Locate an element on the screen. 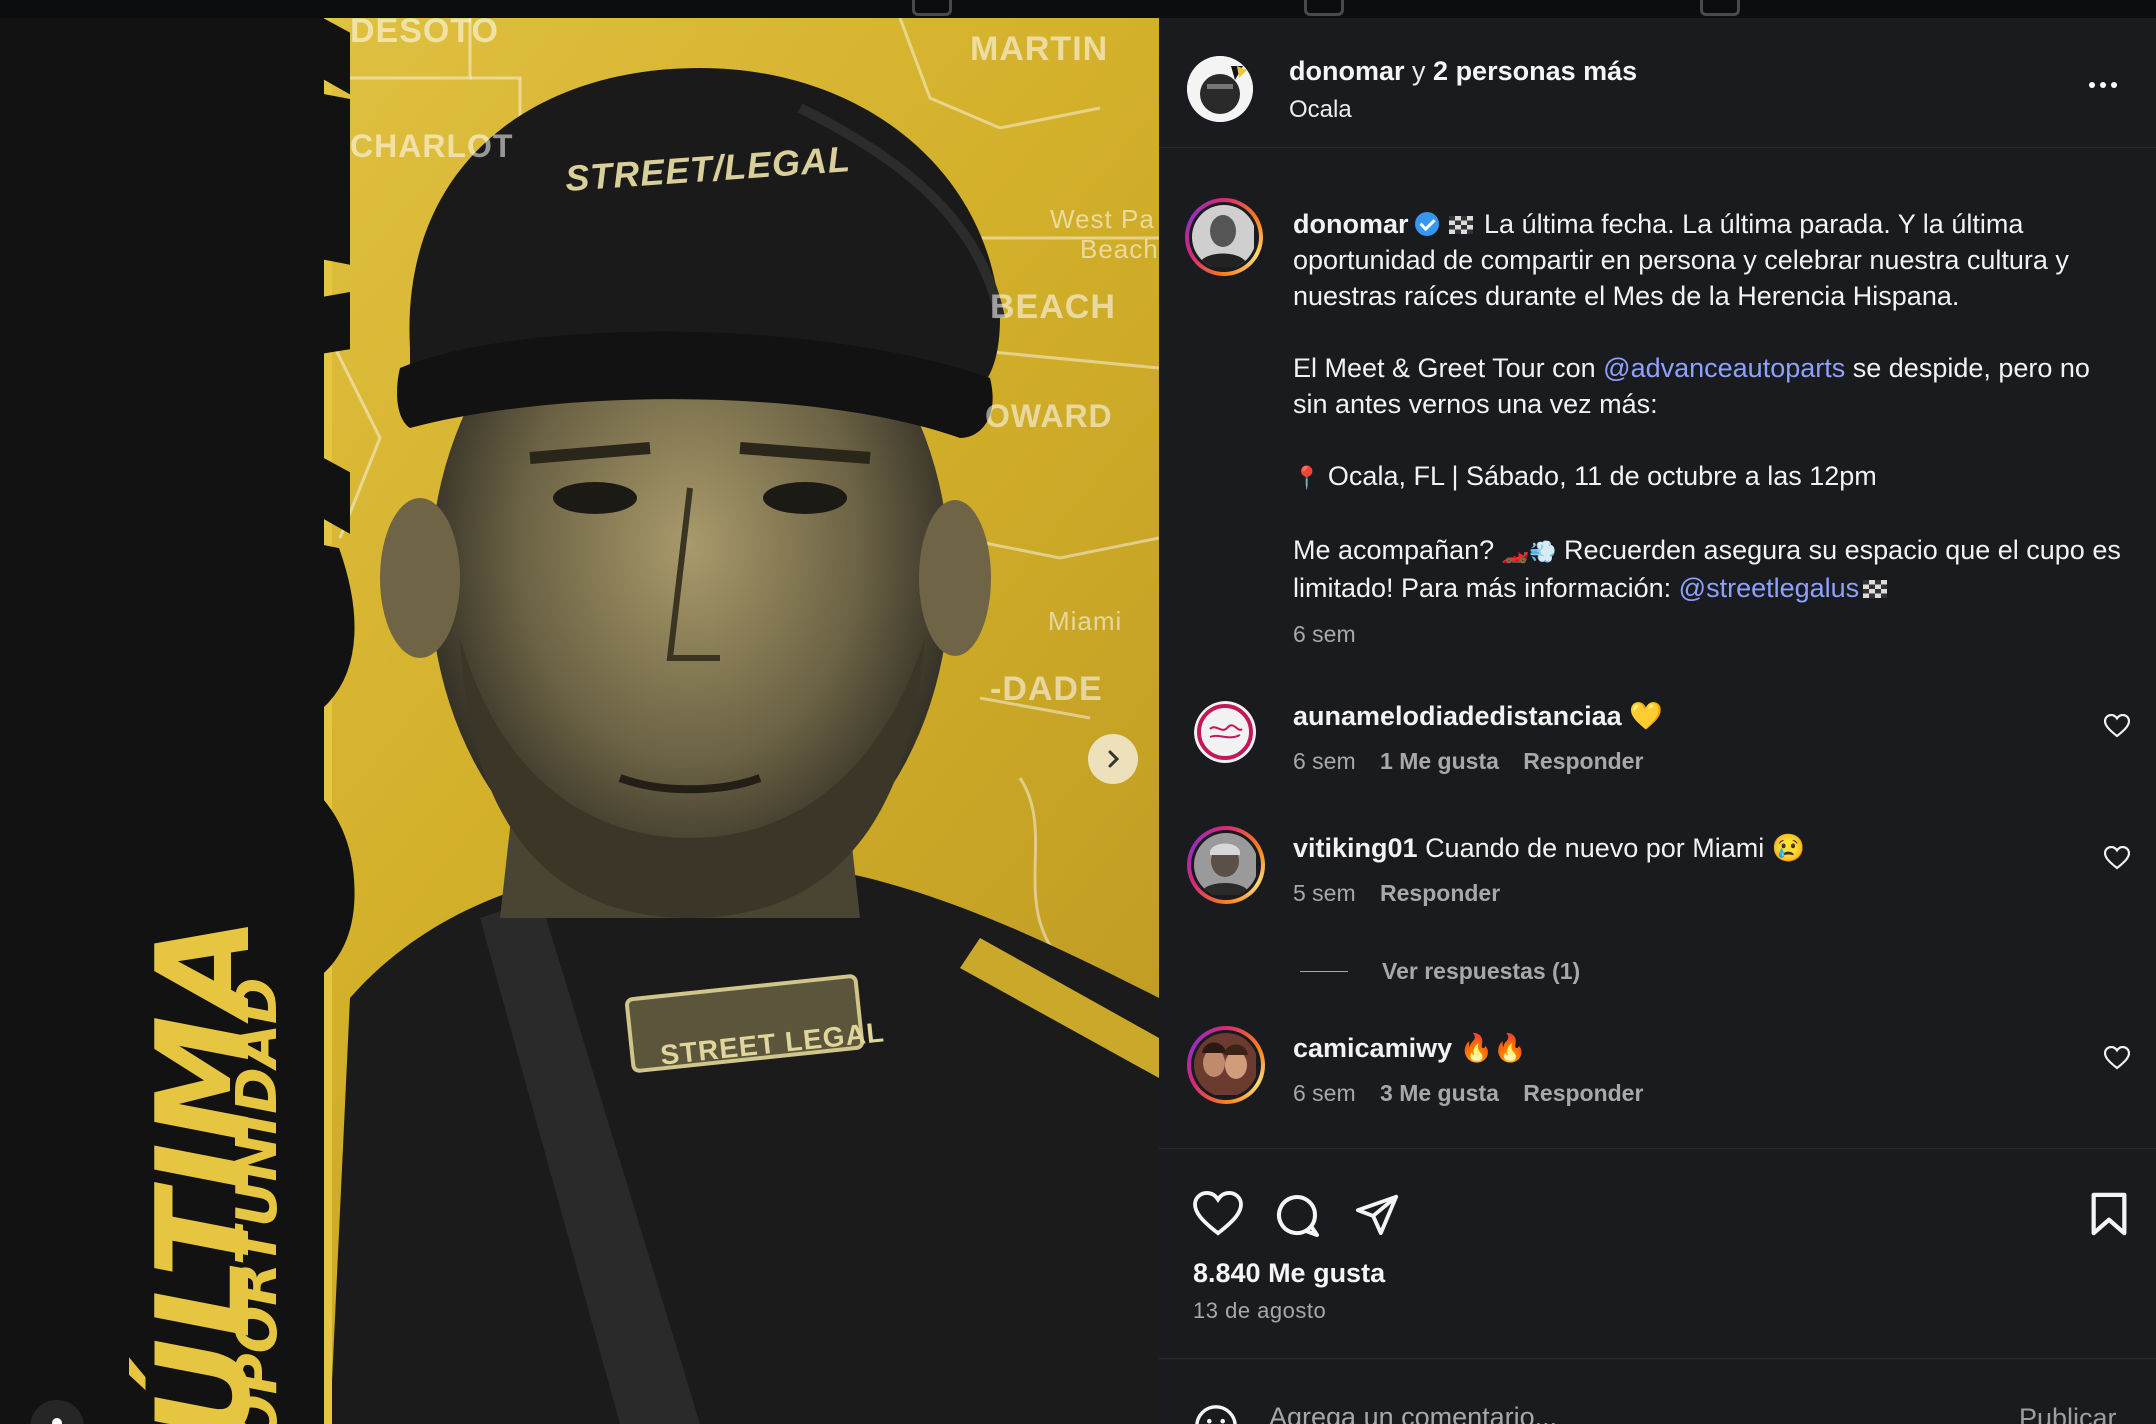 This screenshot has width=2156, height=1424. caption-avatar is located at coordinates (1224, 237).